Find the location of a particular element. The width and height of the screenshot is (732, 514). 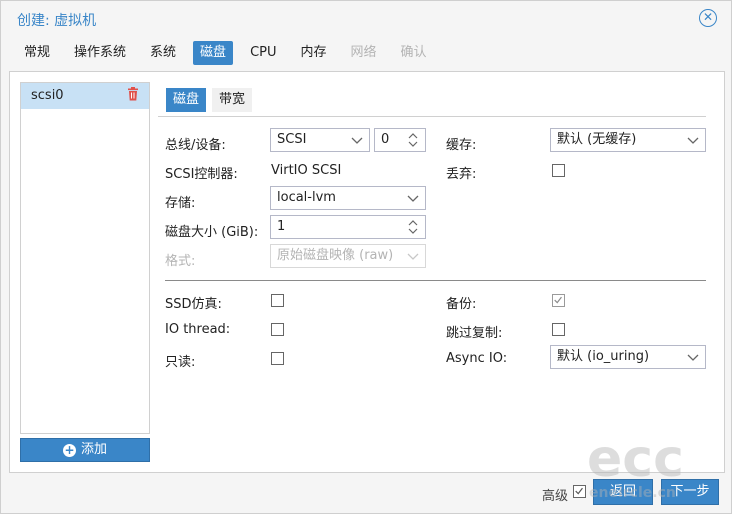

disk-list-item: scsi0 is located at coordinates (85, 96).